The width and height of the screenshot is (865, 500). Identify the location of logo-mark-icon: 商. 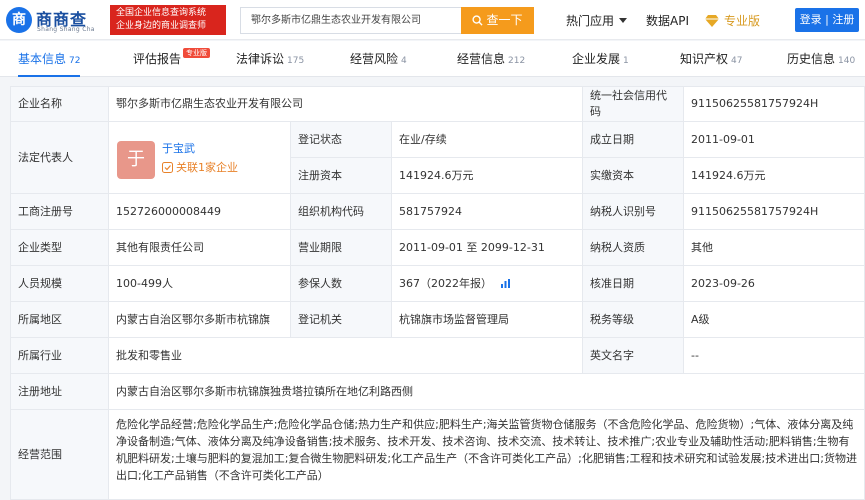
(19, 20).